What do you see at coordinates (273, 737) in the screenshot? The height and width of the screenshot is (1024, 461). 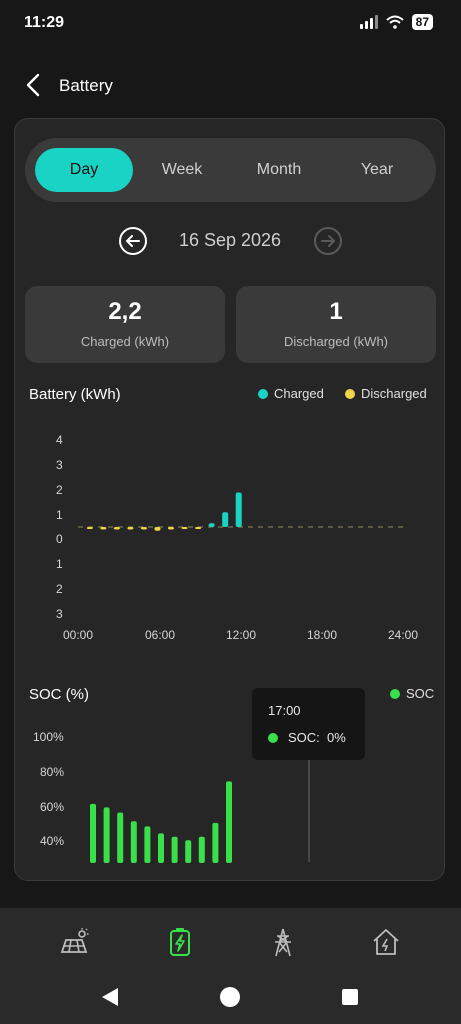 I see `tooltip-dot` at bounding box center [273, 737].